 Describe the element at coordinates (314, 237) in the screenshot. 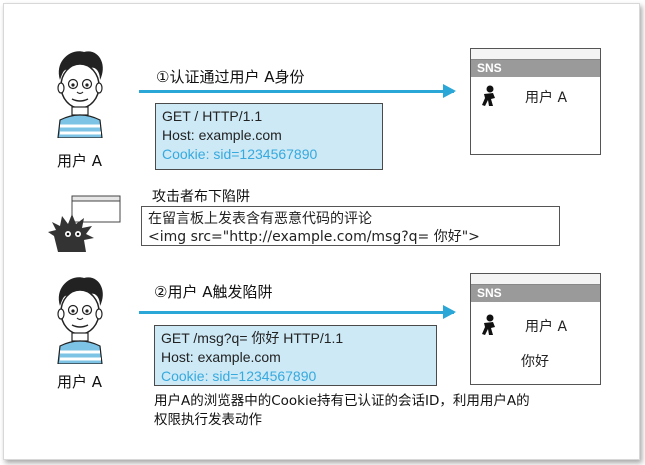

I see `comment-line-2: <img src="http://example.com/msg?q= 你好">` at that location.